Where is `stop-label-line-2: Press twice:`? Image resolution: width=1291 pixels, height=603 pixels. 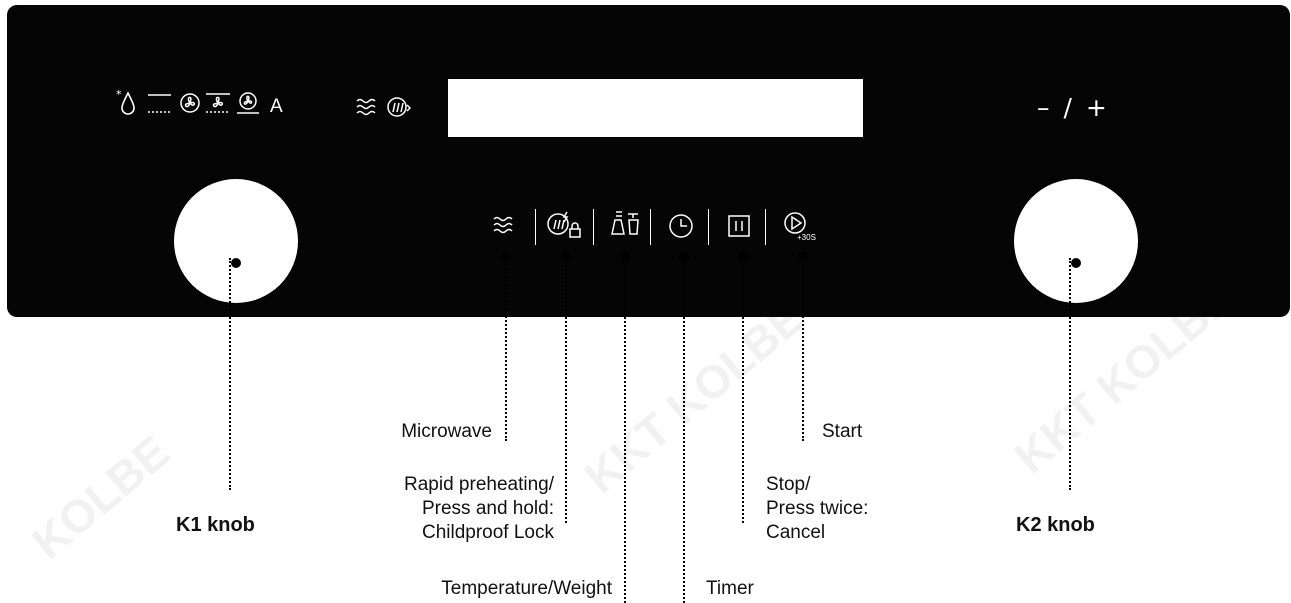 stop-label-line-2: Press twice: is located at coordinates (817, 508).